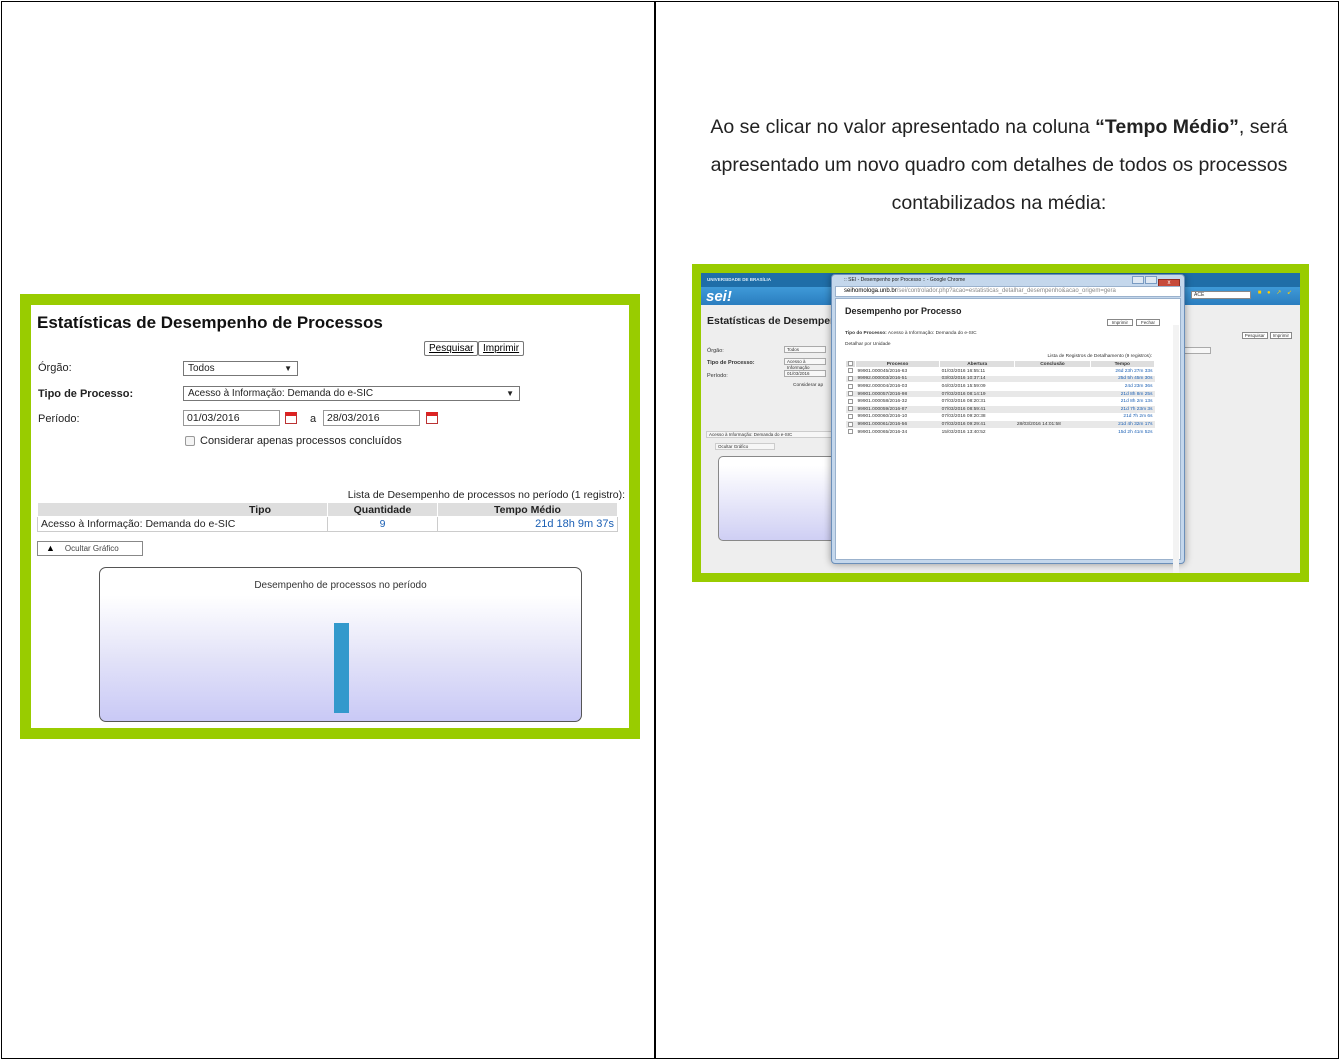 This screenshot has width=1340, height=1060. Describe the element at coordinates (1275, 293) in the screenshot. I see `toolbar-icons: ■ ● ↗ ↙` at that location.